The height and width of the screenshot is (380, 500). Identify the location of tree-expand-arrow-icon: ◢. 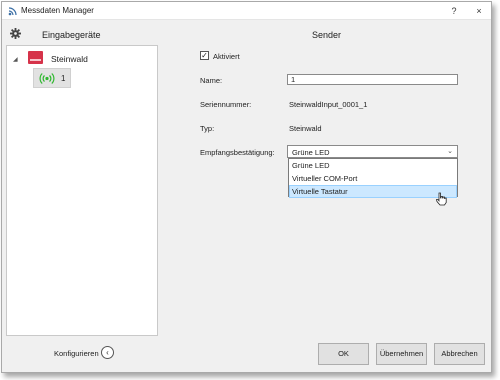
(15, 59).